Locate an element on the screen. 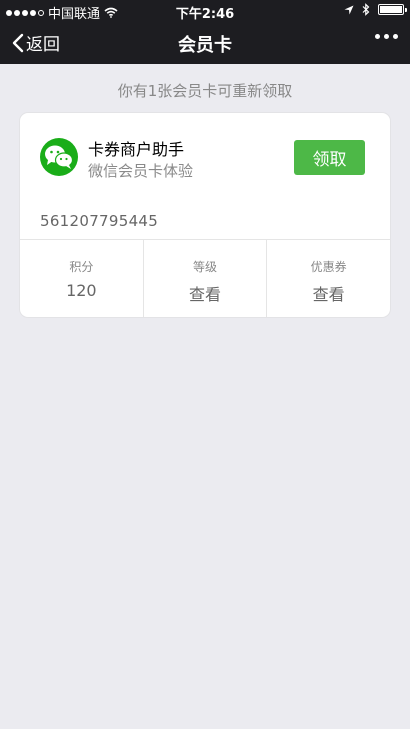 Image resolution: width=410 pixels, height=729 pixels. stat-points: 积分 120 is located at coordinates (81, 278).